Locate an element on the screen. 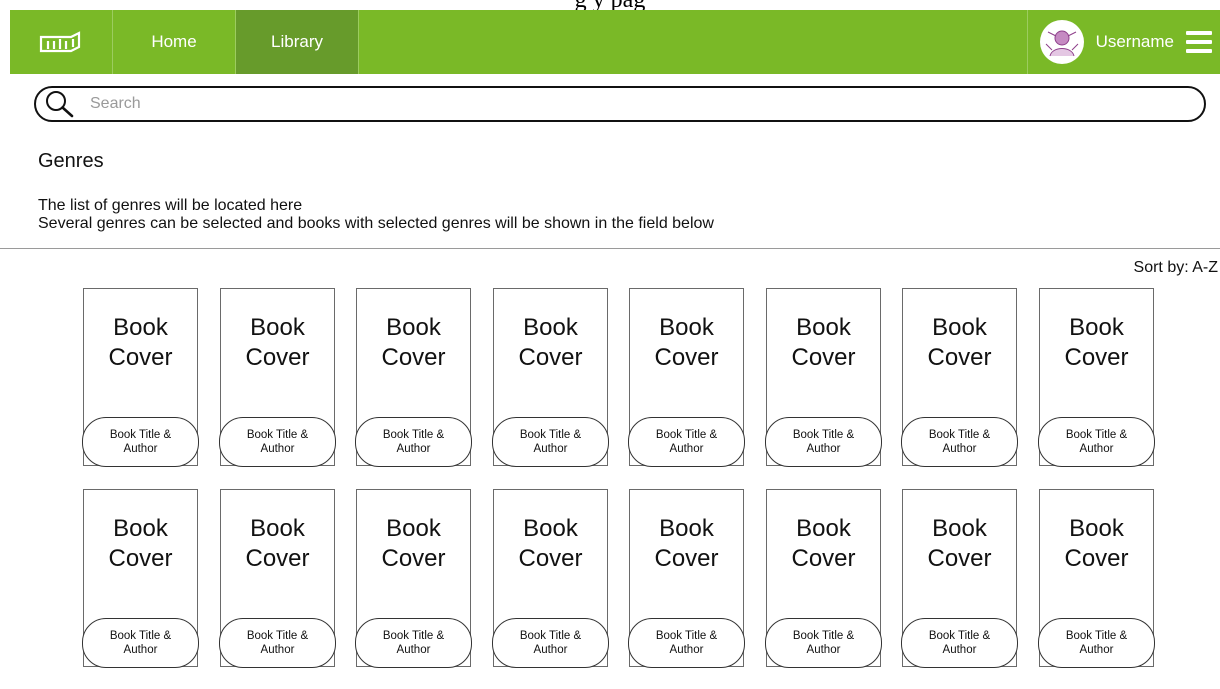 Image resolution: width=1220 pixels, height=689 pixels. sort-dropdown: Sort by: A-Z is located at coordinates (1176, 268).